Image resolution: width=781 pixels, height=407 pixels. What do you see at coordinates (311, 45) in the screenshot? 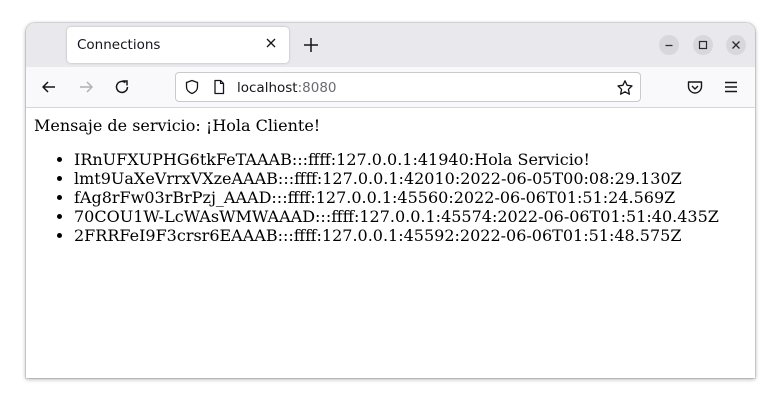
I see `new-tab-plus-icon` at bounding box center [311, 45].